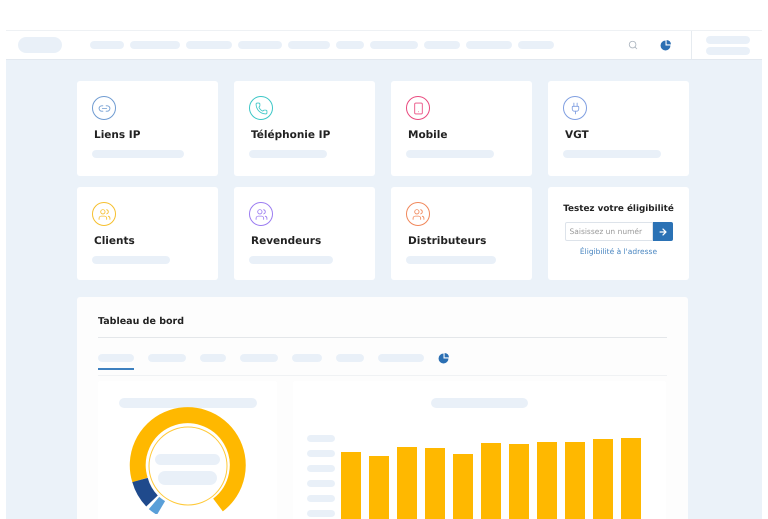 This screenshot has height=519, width=768. What do you see at coordinates (633, 45) in the screenshot?
I see `search-icon` at bounding box center [633, 45].